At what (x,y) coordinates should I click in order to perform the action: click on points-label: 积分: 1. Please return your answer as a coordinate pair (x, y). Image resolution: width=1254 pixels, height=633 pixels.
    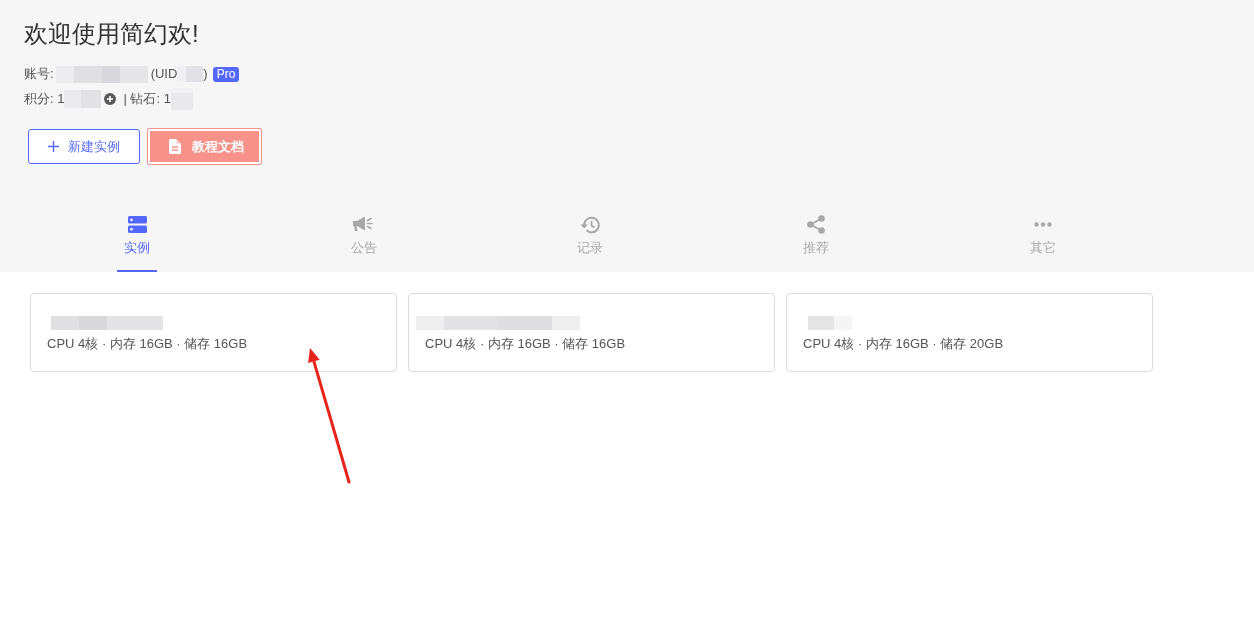
    Looking at the image, I should click on (44, 99).